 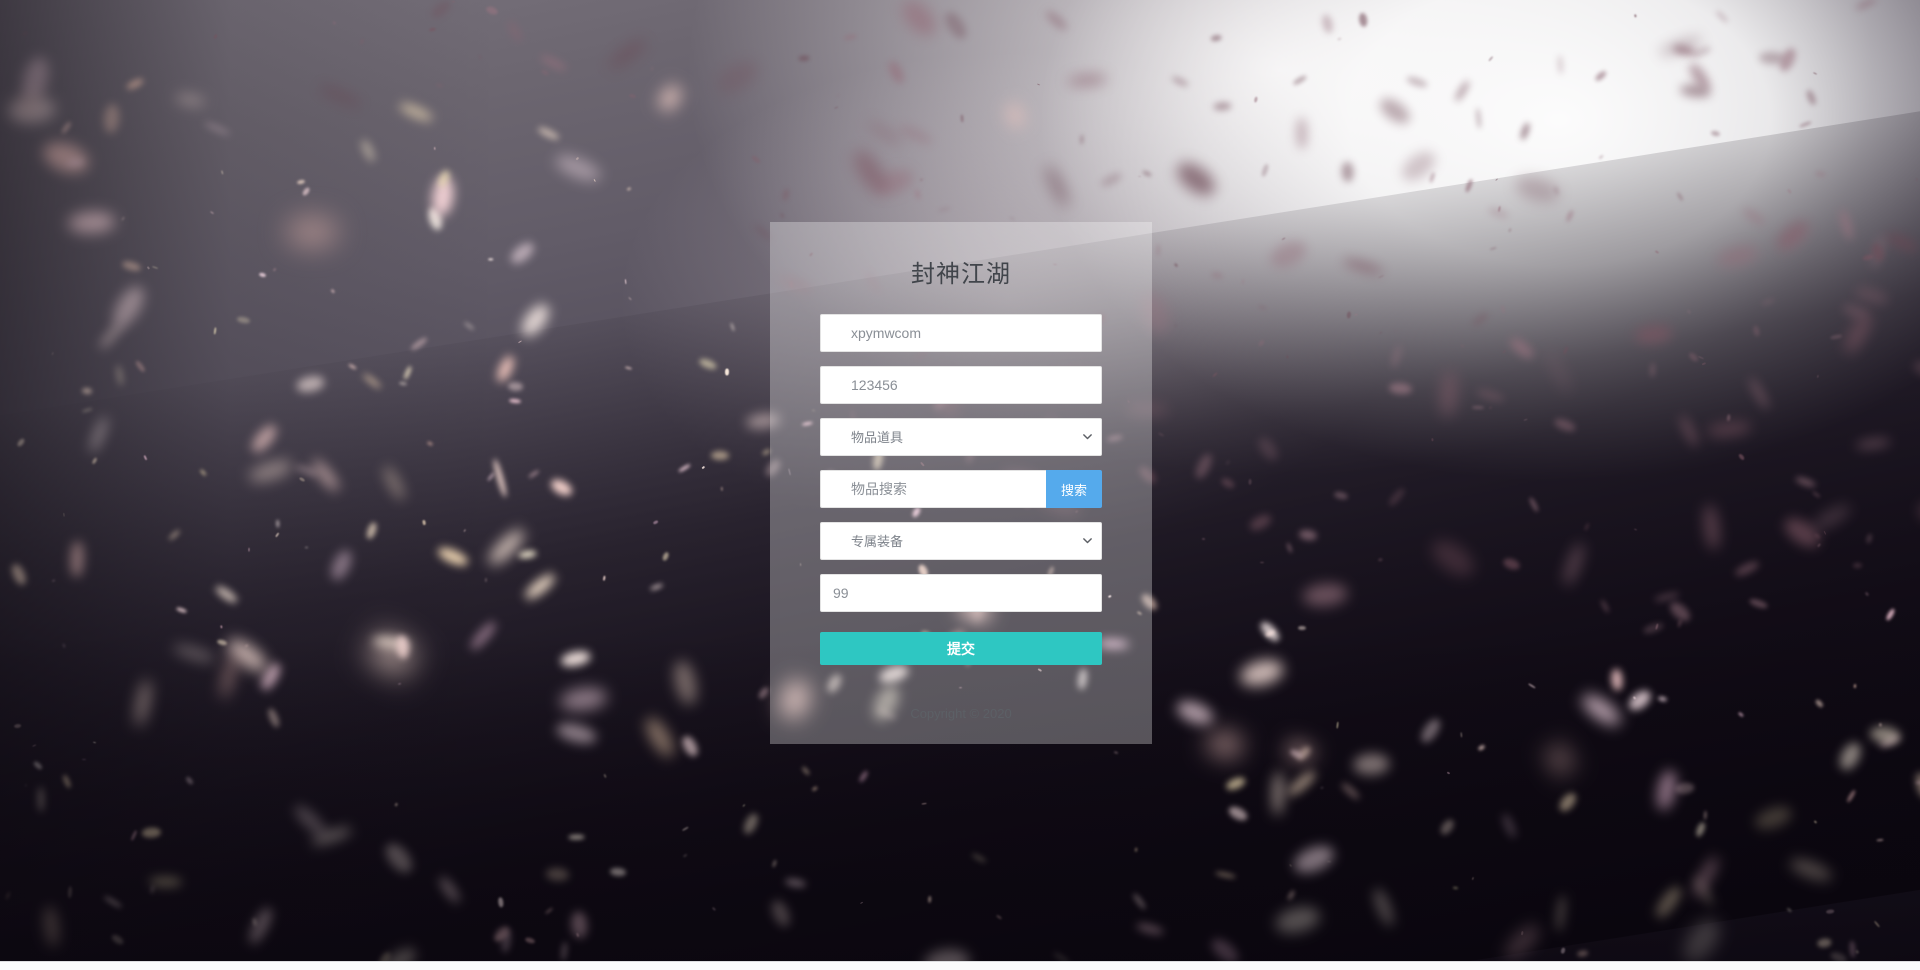 What do you see at coordinates (1074, 489) in the screenshot?
I see `search-button: 搜索` at bounding box center [1074, 489].